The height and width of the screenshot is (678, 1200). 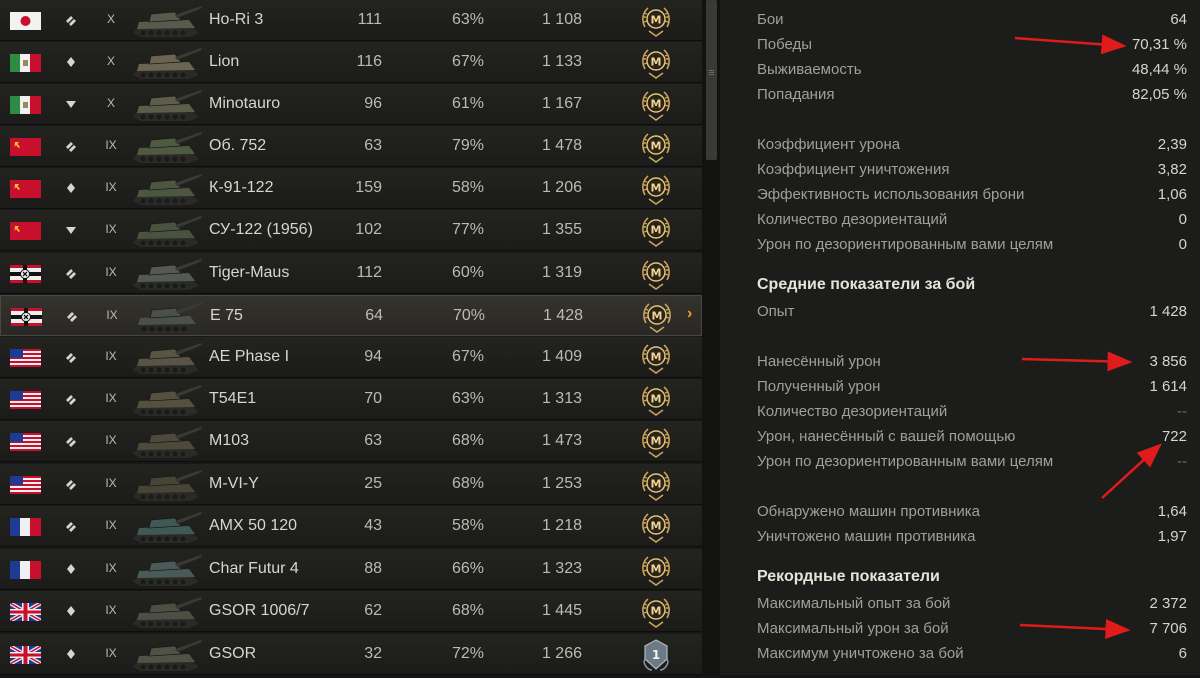 I want to click on vehicle-row: IX E 75 64 70% 1 428 M ›, so click(x=351, y=315).